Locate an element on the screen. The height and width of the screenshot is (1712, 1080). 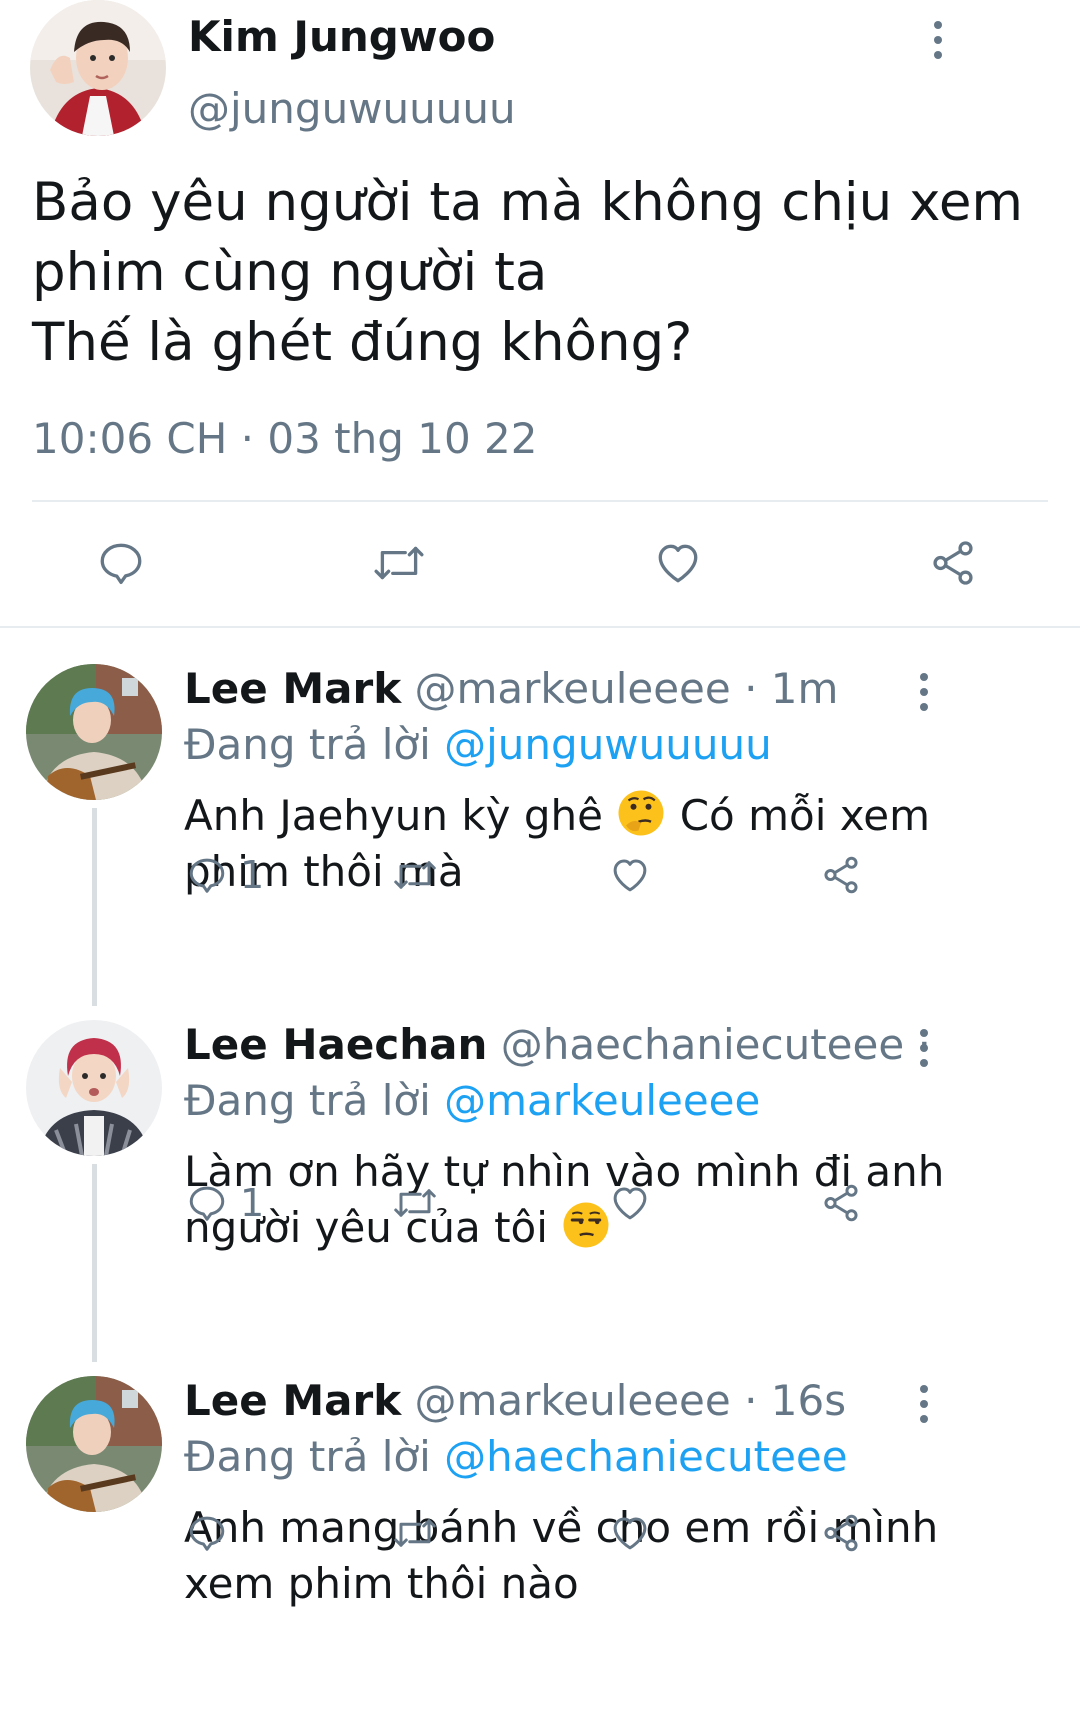
replying-to-mention: @haechaniecuteee is located at coordinates (645, 1456).